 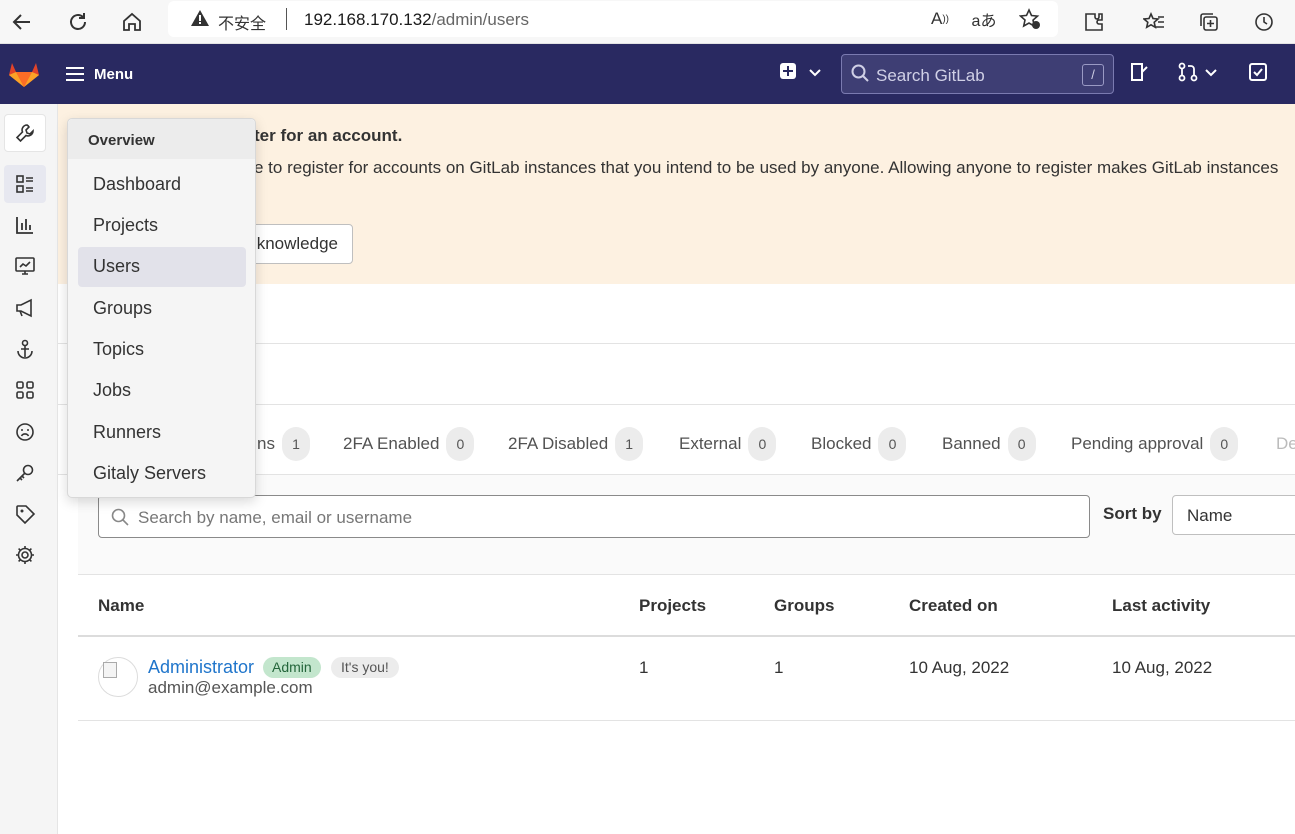 I want to click on user-search-placeholder: Search by name, email or username, so click(x=275, y=517).